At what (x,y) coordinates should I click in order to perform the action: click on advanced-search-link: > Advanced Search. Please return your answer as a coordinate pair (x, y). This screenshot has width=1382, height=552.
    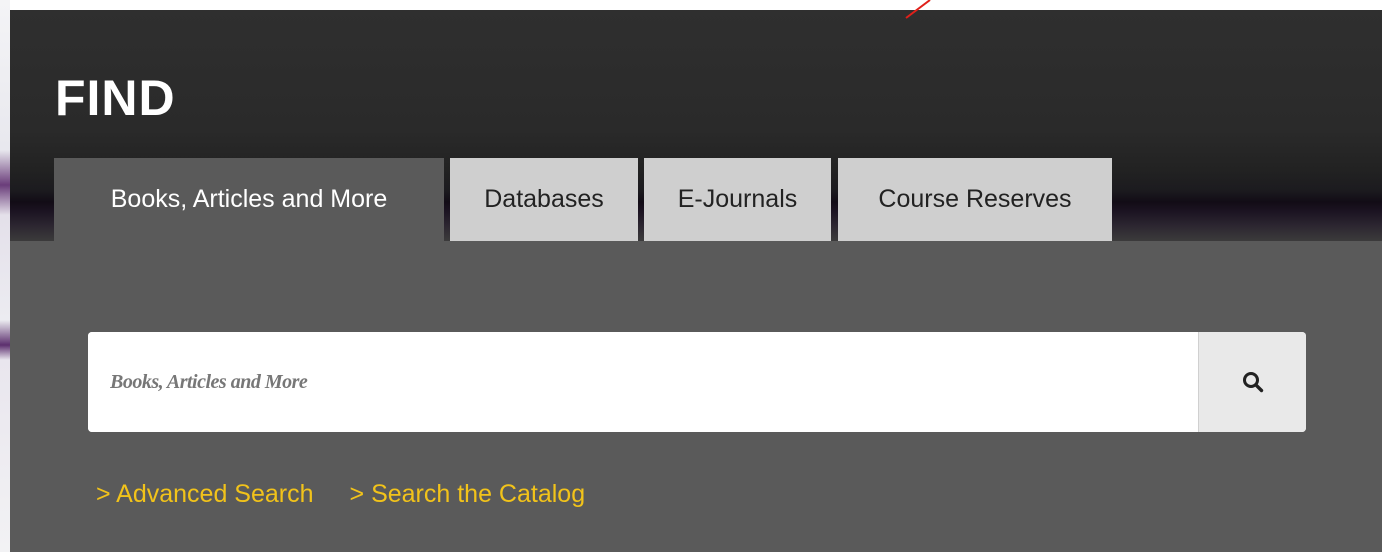
    Looking at the image, I should click on (205, 494).